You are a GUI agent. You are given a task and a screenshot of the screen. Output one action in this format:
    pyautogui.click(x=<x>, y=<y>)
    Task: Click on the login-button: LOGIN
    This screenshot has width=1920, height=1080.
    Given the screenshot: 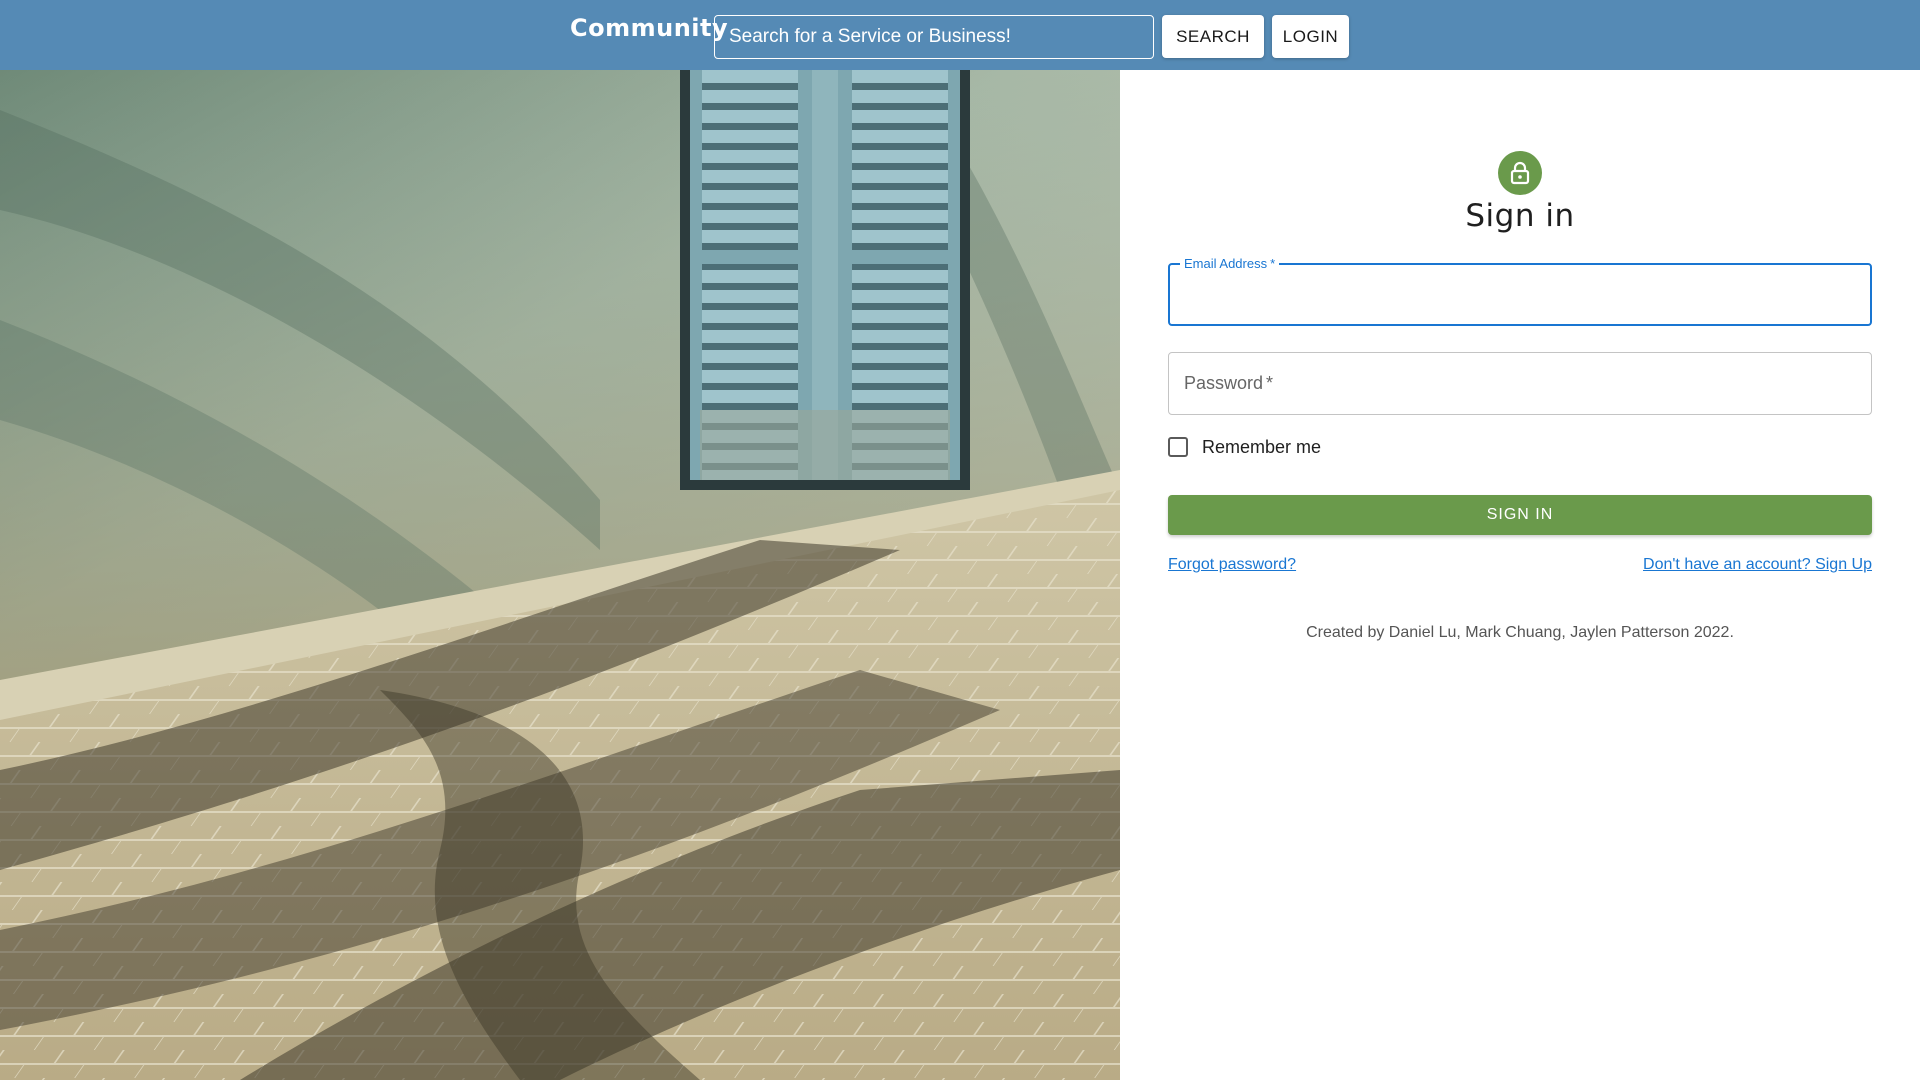 What is the action you would take?
    pyautogui.click(x=1310, y=36)
    